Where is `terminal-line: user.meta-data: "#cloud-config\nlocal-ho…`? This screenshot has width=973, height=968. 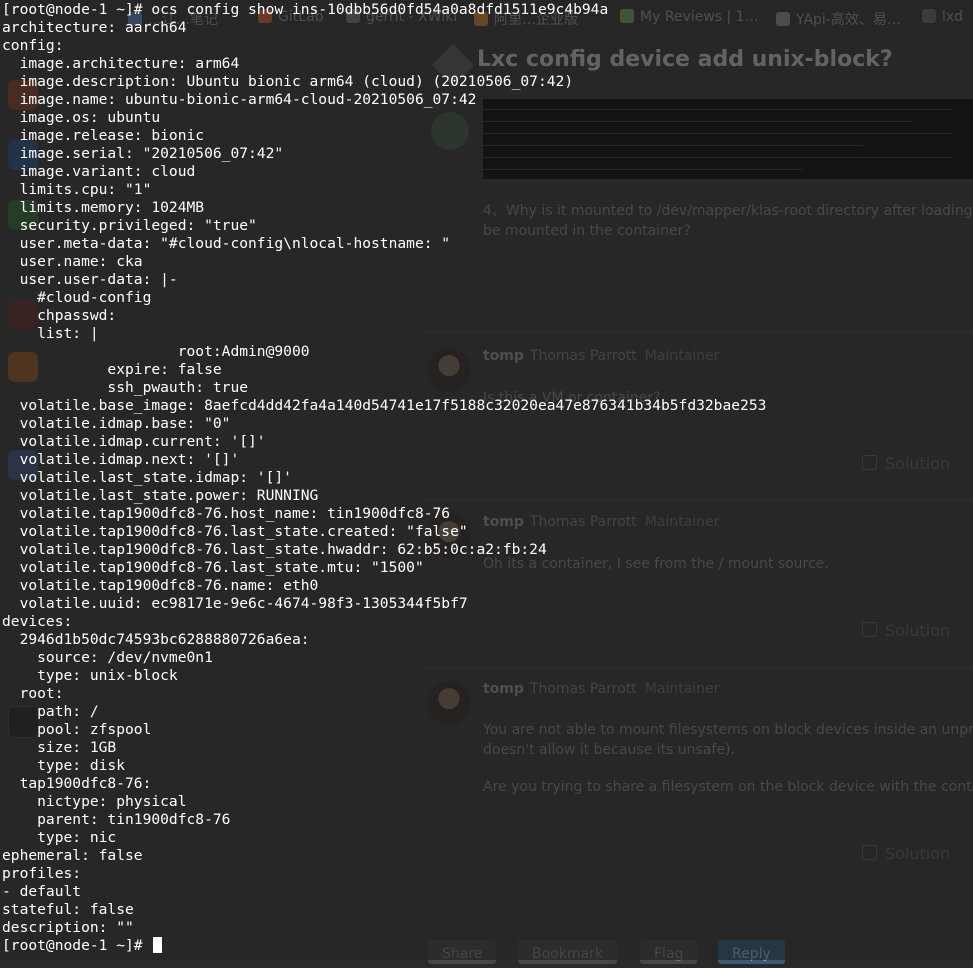
terminal-line: user.meta-data: "#cloud-config\nlocal-ho… is located at coordinates (384, 244).